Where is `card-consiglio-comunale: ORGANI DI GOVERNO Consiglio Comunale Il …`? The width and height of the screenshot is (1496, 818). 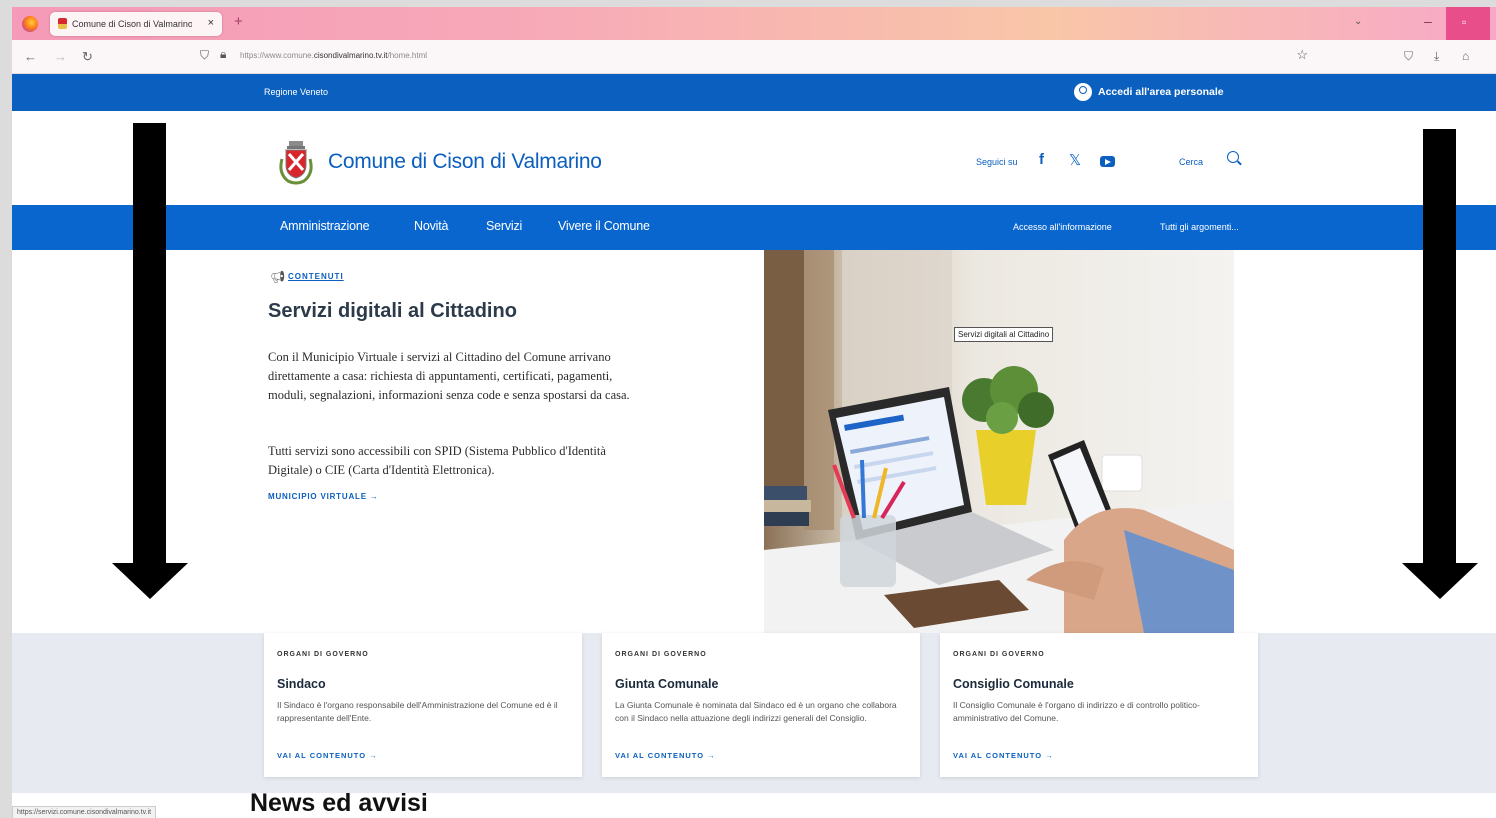 card-consiglio-comunale: ORGANI DI GOVERNO Consiglio Comunale Il … is located at coordinates (1099, 705).